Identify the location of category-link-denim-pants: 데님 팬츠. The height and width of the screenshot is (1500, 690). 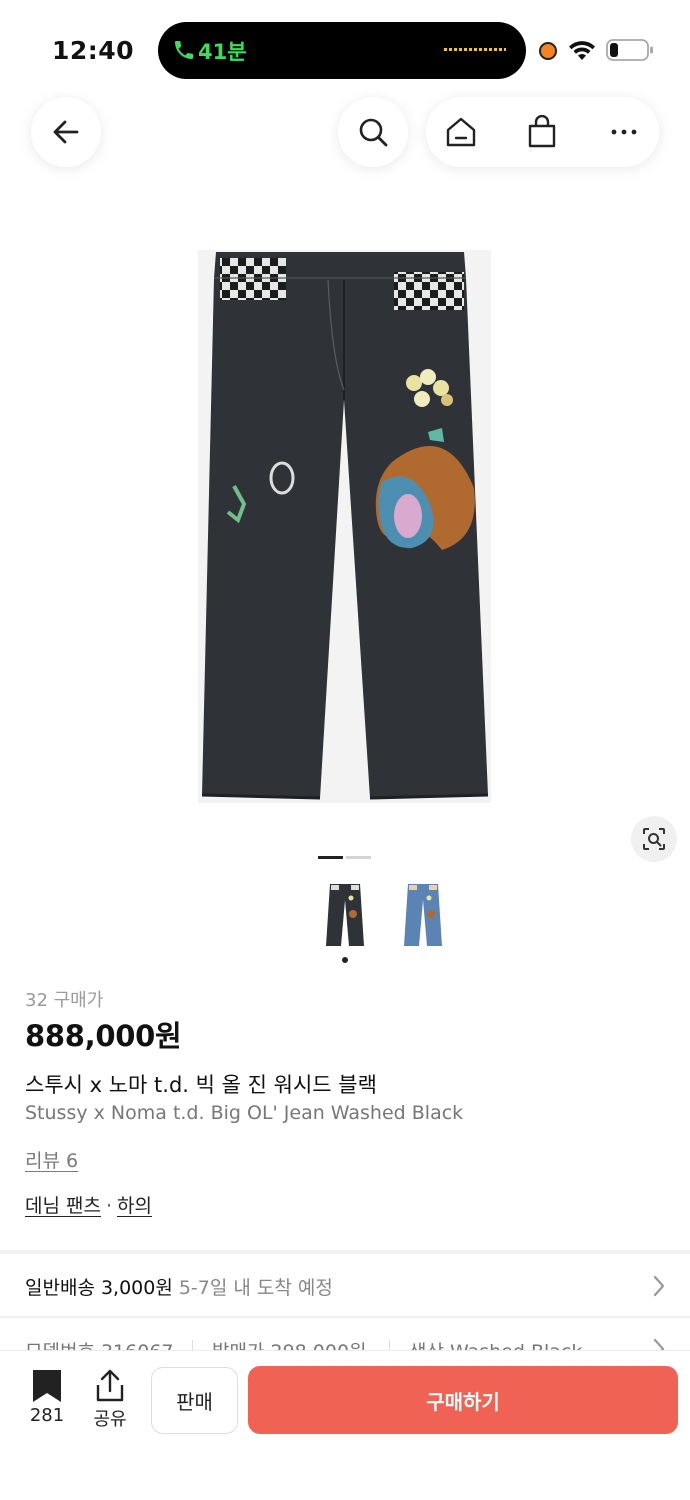
(63, 1206).